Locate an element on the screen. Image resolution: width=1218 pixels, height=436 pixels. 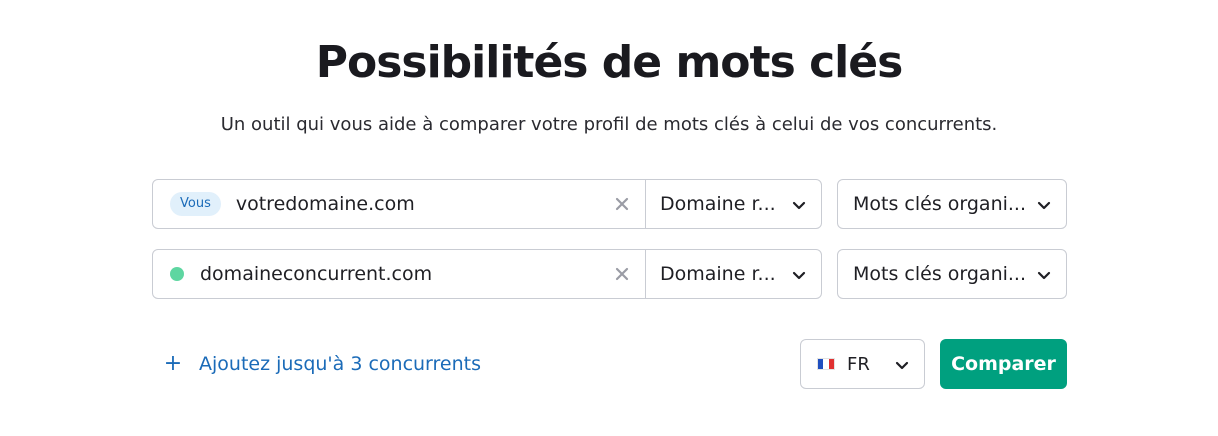
language-value: FR is located at coordinates (858, 364).